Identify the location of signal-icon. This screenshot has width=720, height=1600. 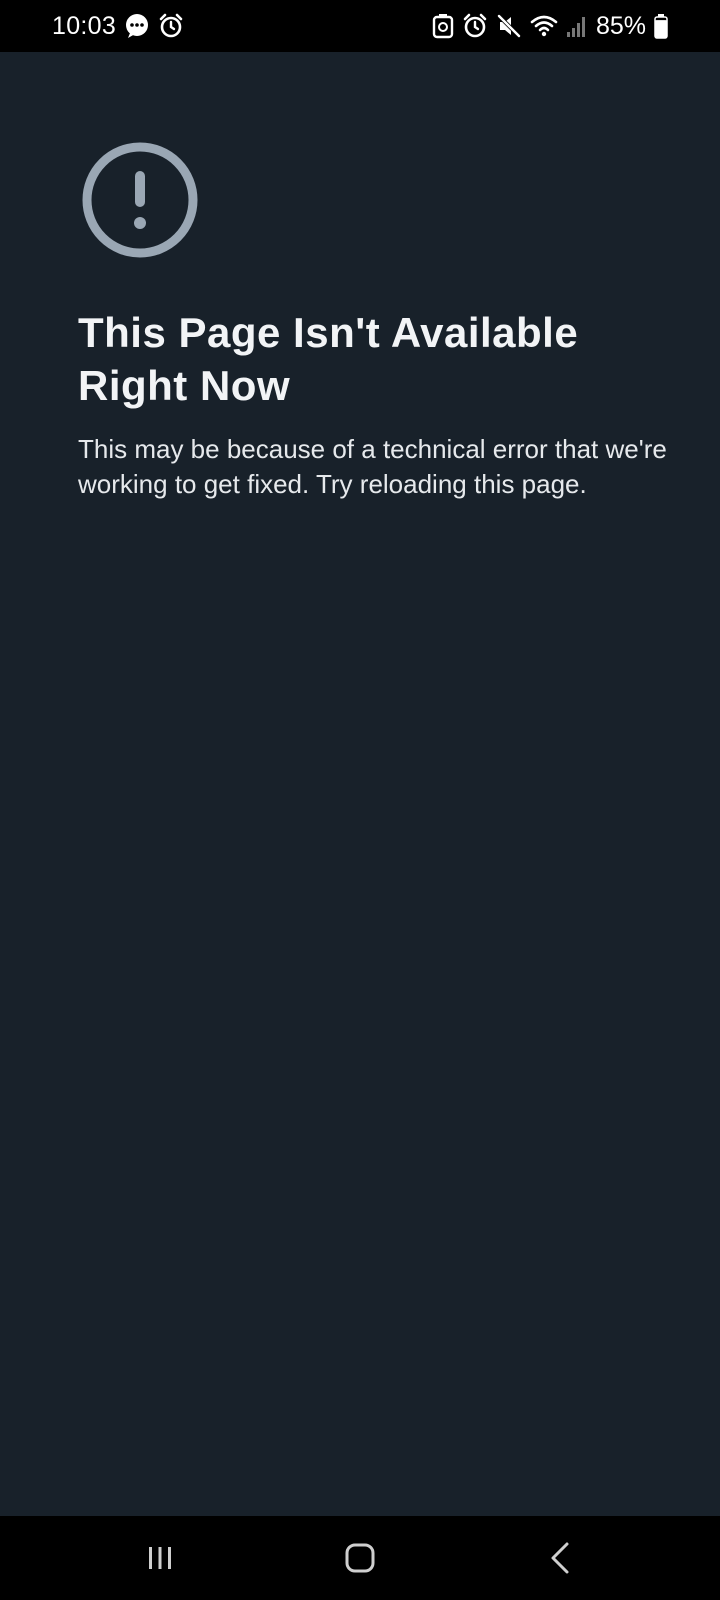
(577, 26).